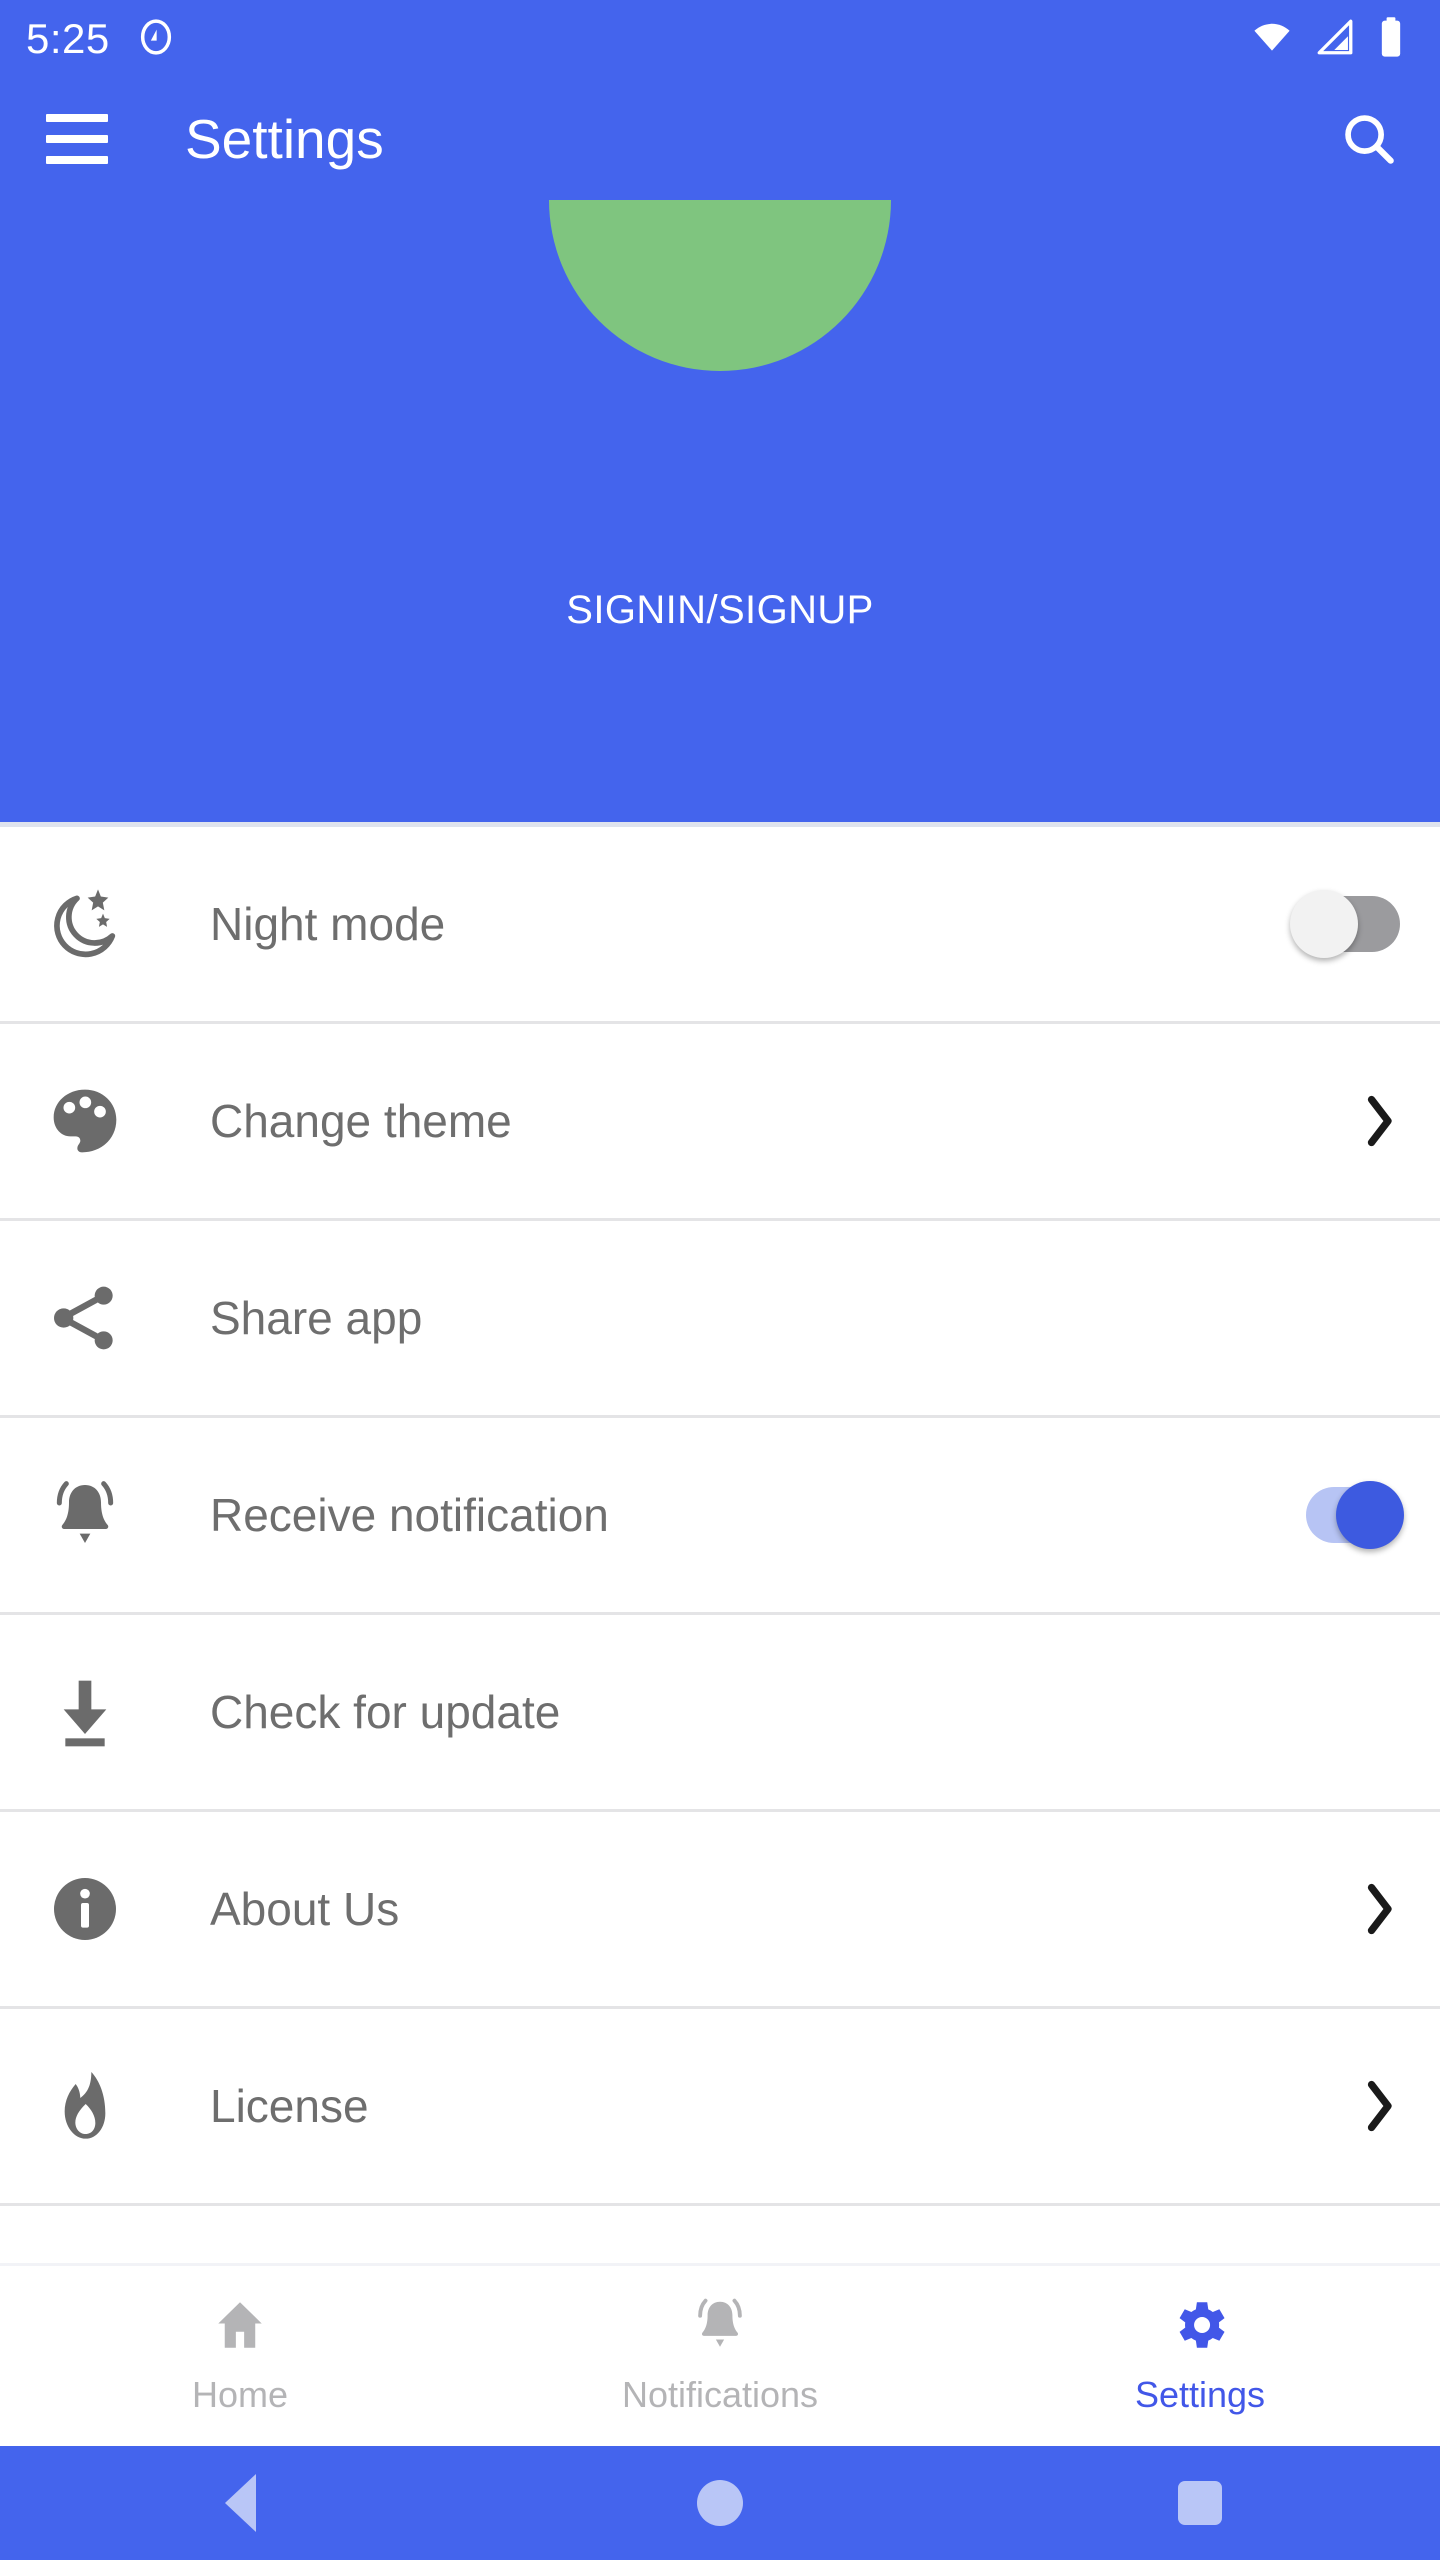  I want to click on recents-square-icon, so click(1200, 2503).